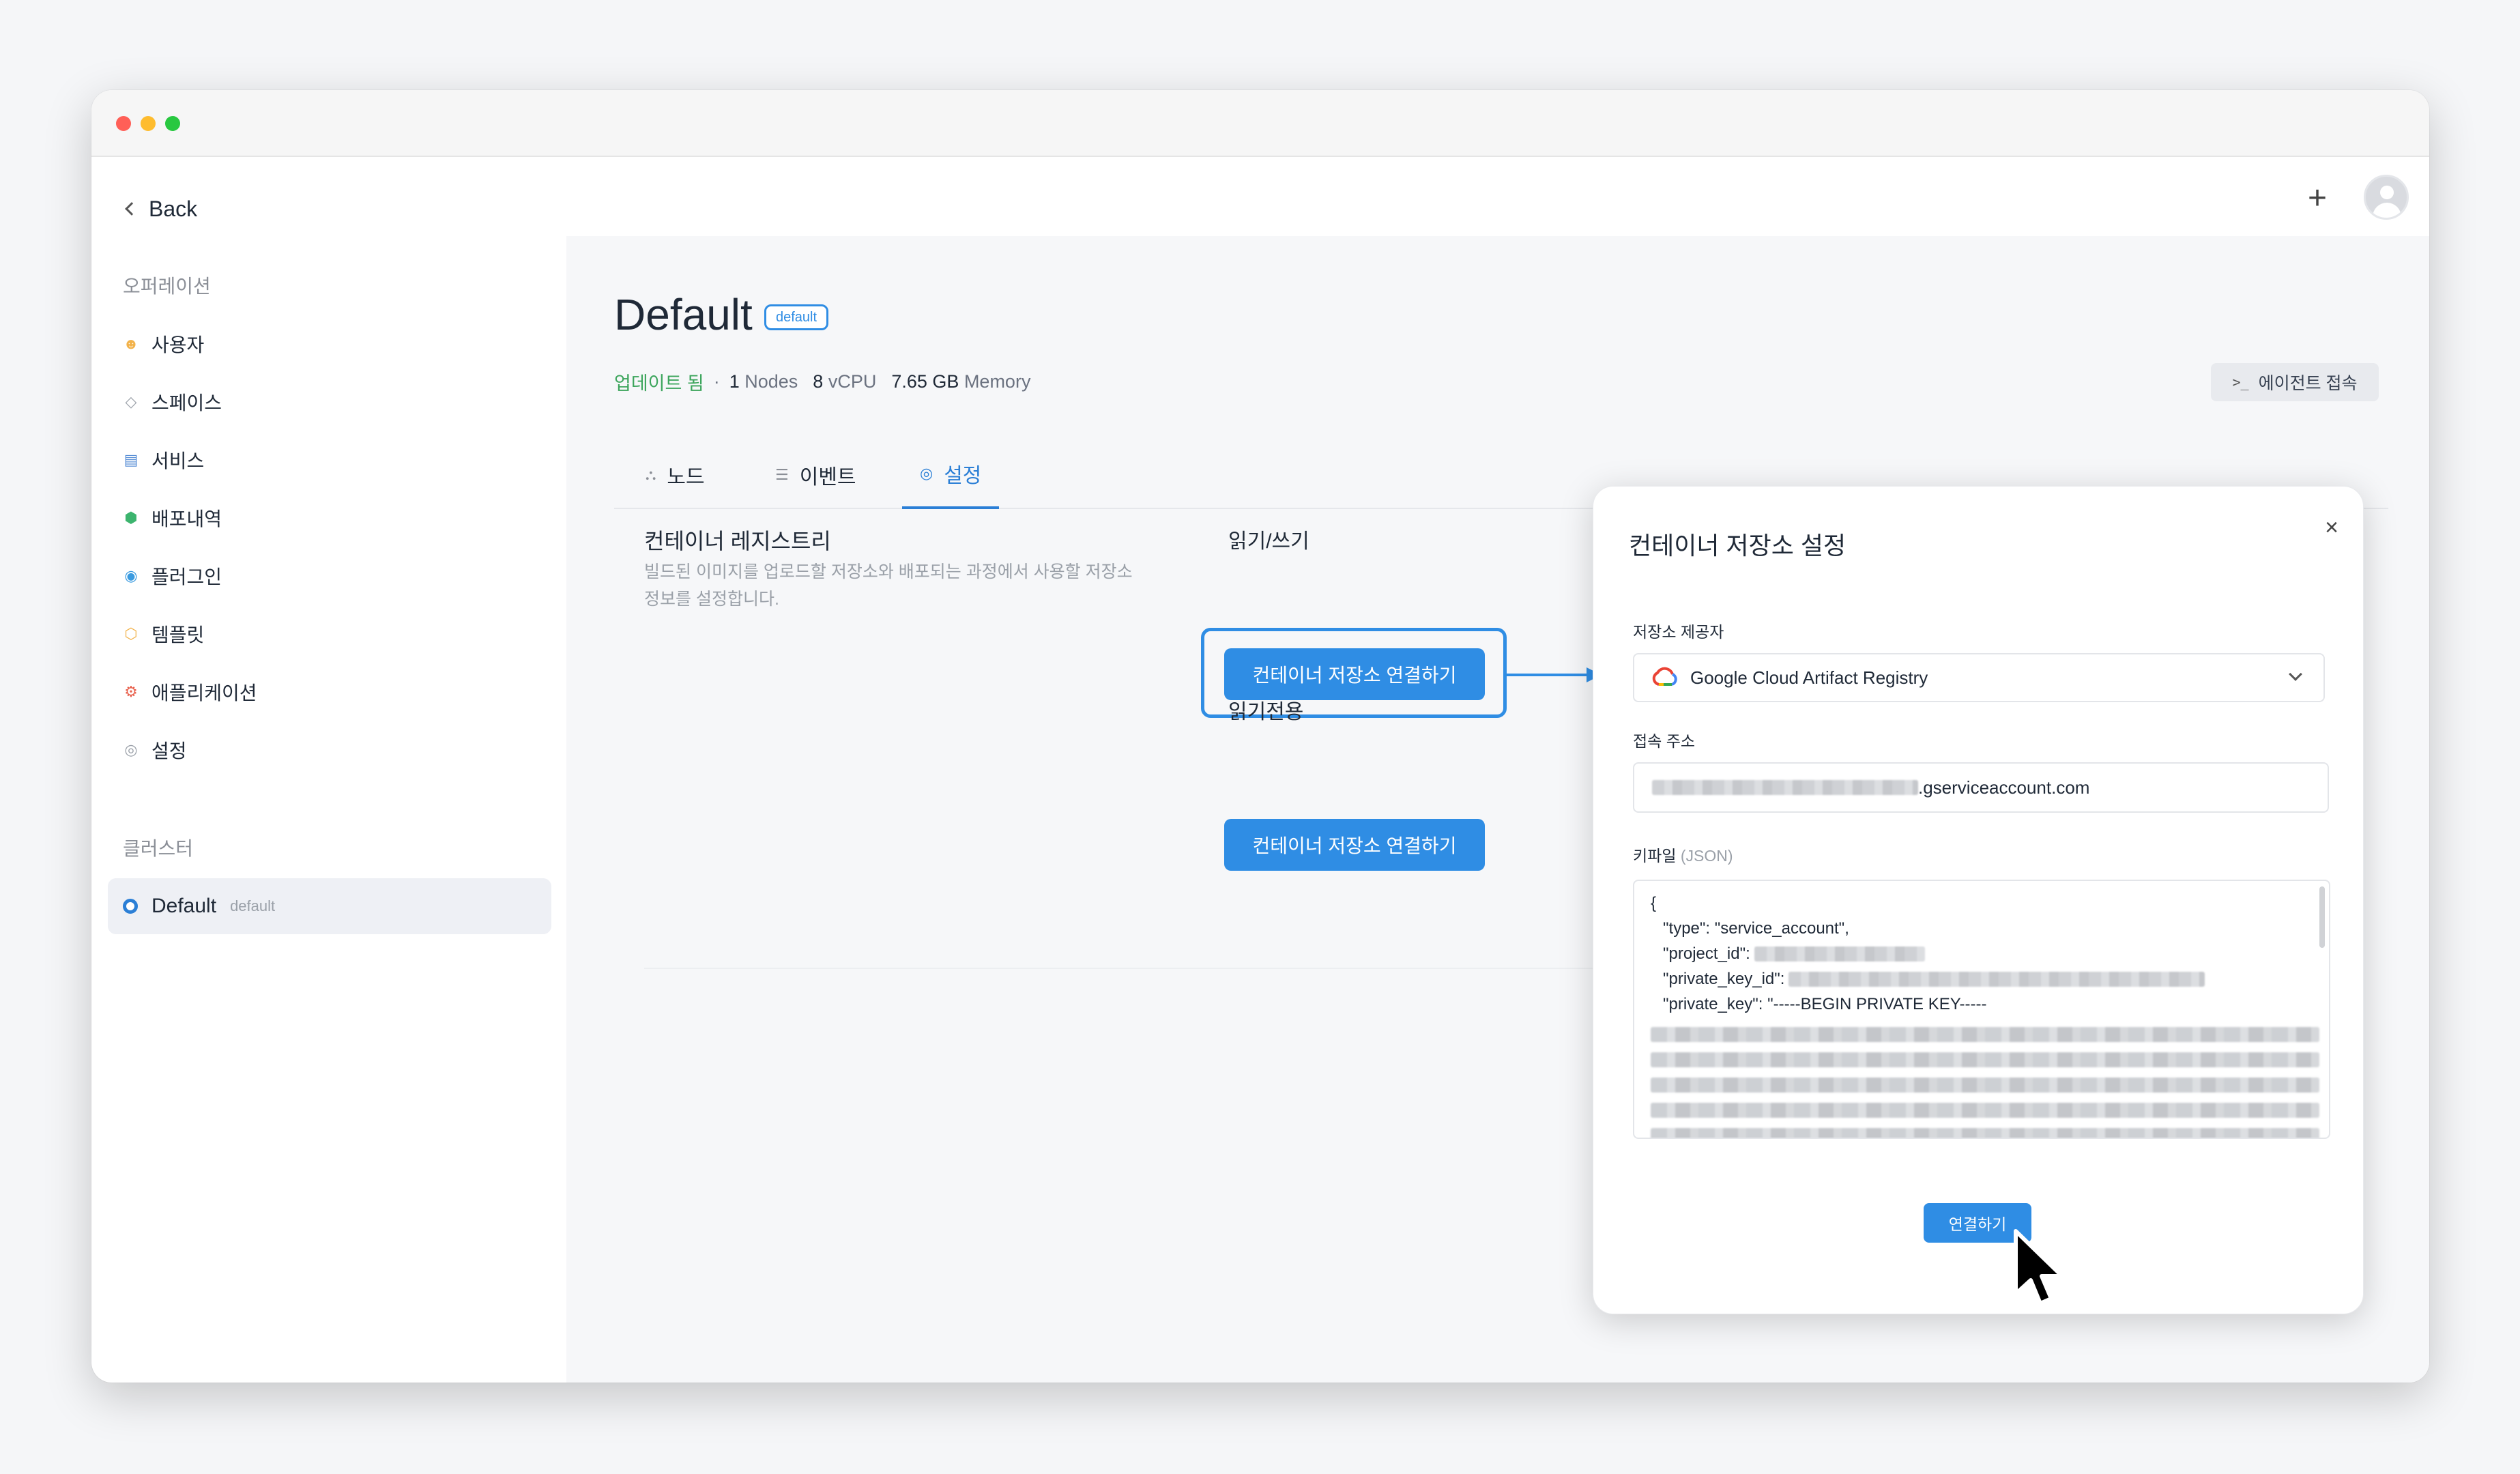 The image size is (2520, 1474). I want to click on close-icon: ×, so click(2331, 528).